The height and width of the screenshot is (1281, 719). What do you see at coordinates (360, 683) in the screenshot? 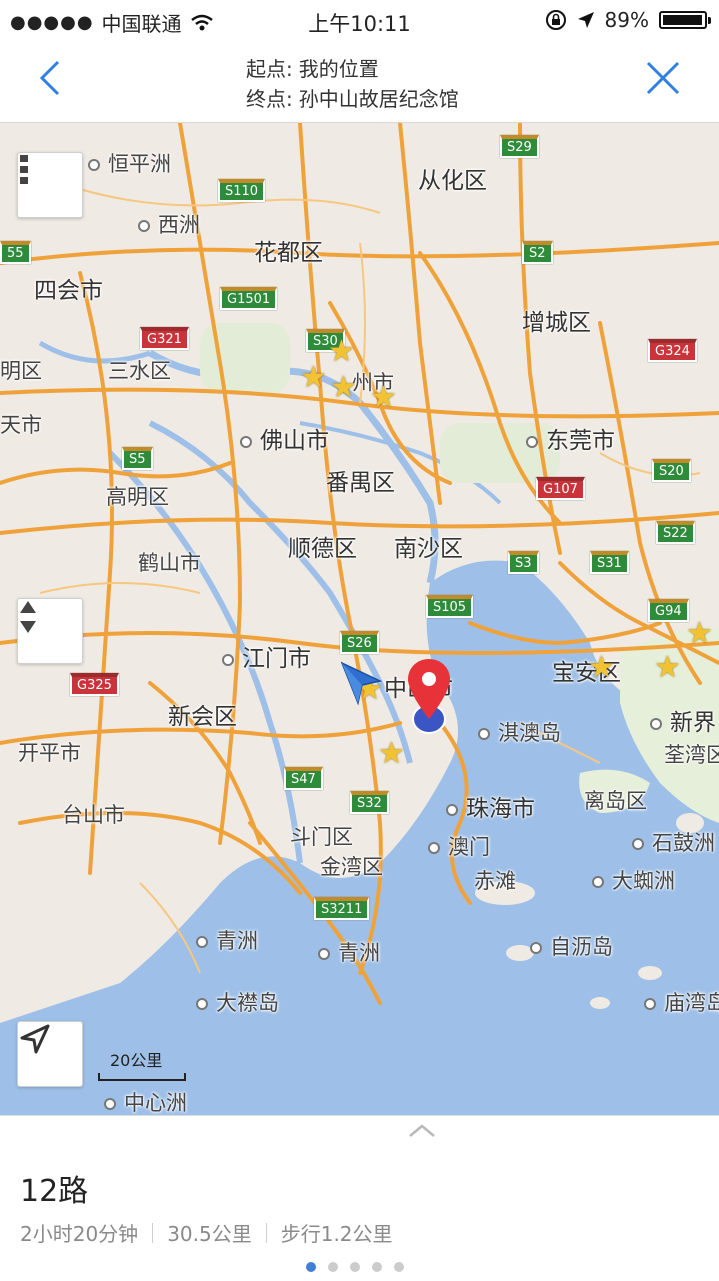
I see `current-location-icon` at bounding box center [360, 683].